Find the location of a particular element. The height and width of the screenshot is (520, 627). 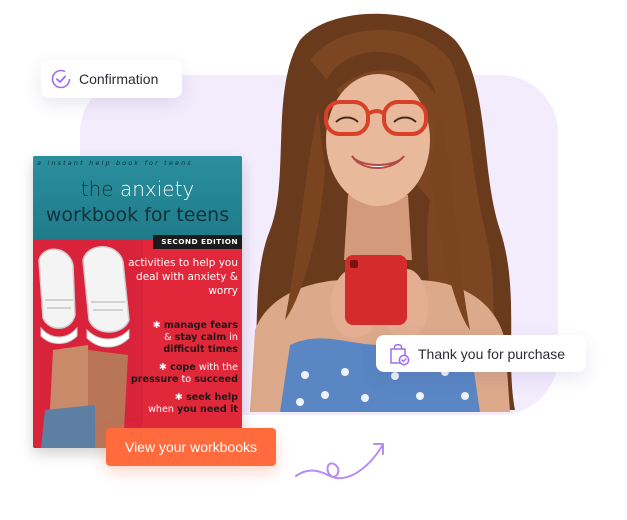

check-circle-icon is located at coordinates (61, 79).